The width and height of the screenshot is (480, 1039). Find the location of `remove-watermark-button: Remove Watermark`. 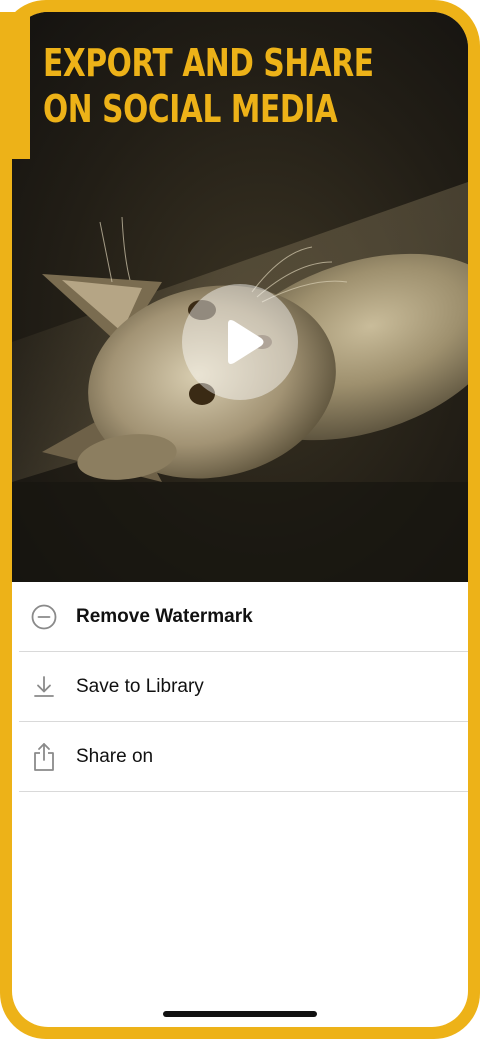

remove-watermark-button: Remove Watermark is located at coordinates (243, 617).